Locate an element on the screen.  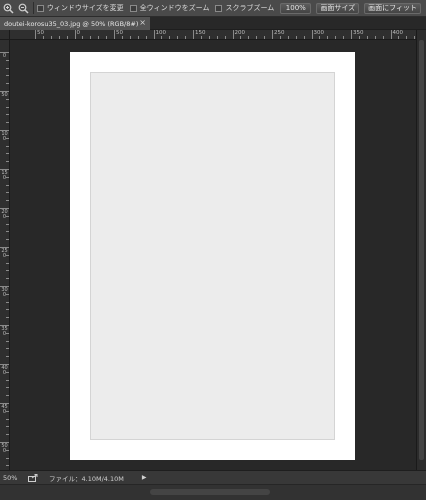
zoom-all-windows-label: 全ウィンドウをズーム is located at coordinates (174, 8).